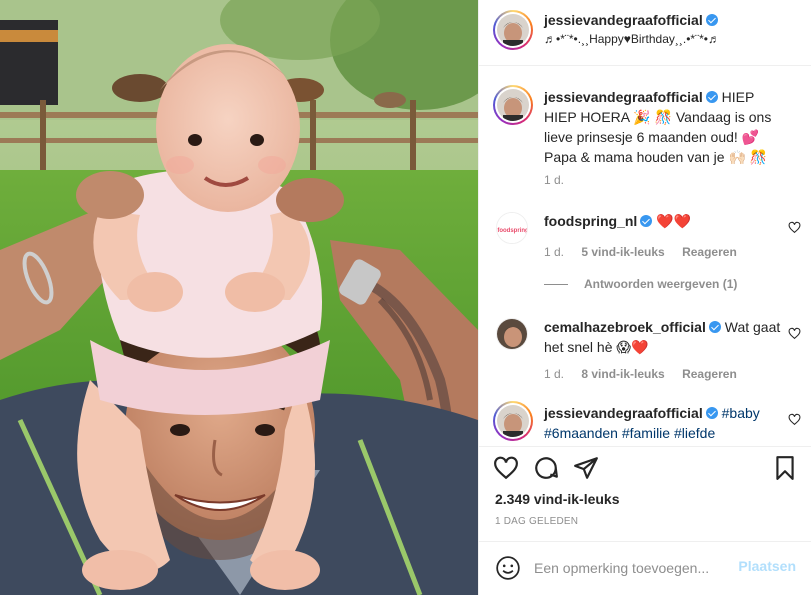  I want to click on comment-avatar-image, so click(513, 421).